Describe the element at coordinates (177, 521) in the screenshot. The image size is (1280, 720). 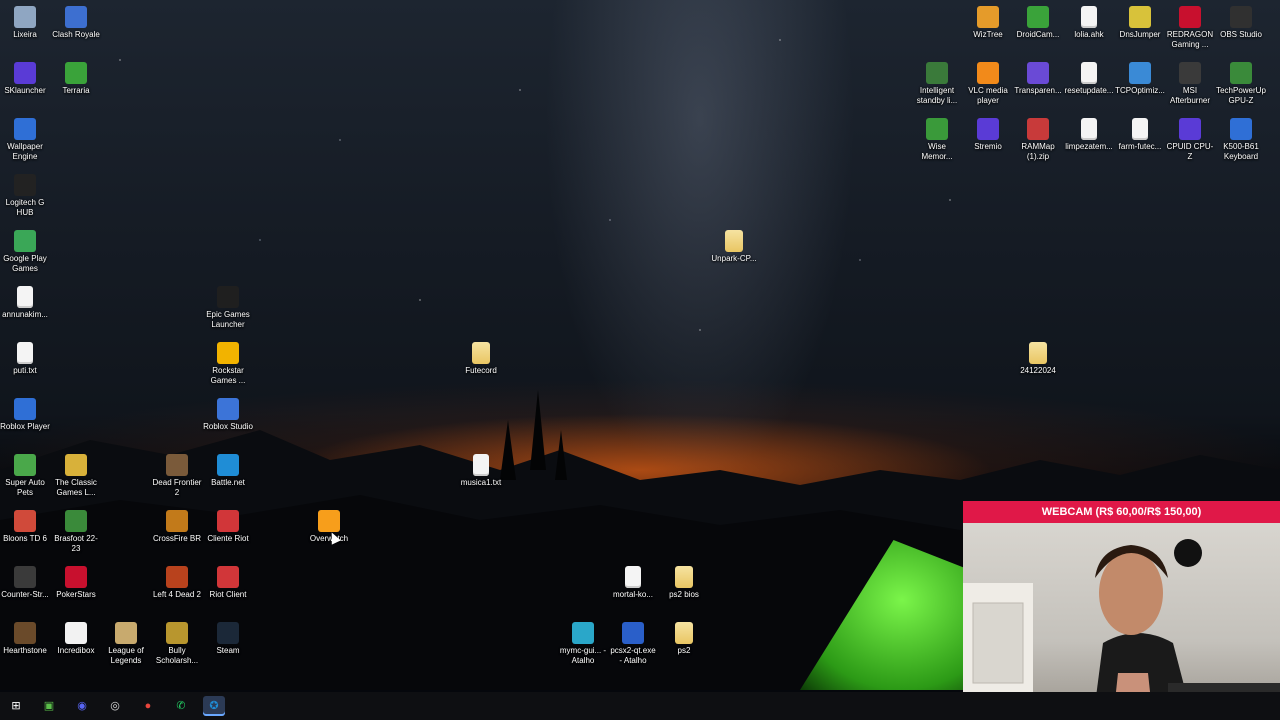
I see `crossfire-icon` at that location.